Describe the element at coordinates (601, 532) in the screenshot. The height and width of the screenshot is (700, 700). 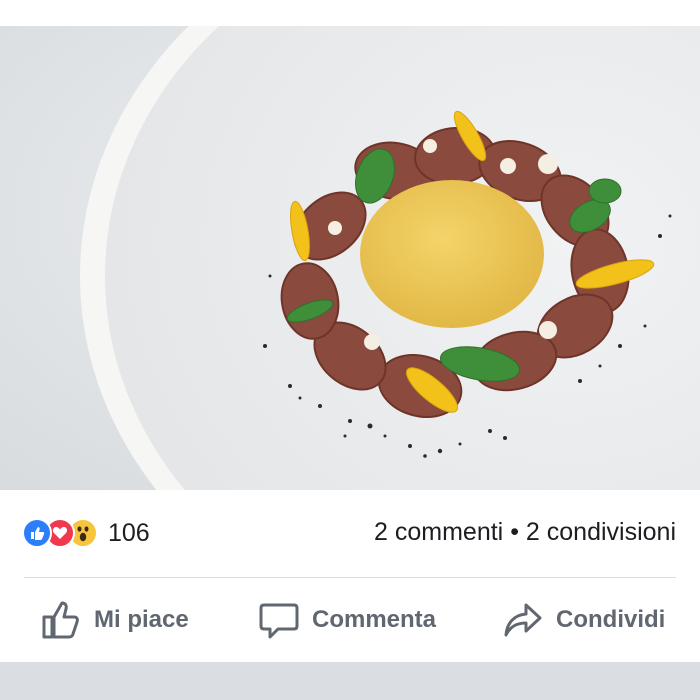
I see `shares-count: 2 condivisioni` at that location.